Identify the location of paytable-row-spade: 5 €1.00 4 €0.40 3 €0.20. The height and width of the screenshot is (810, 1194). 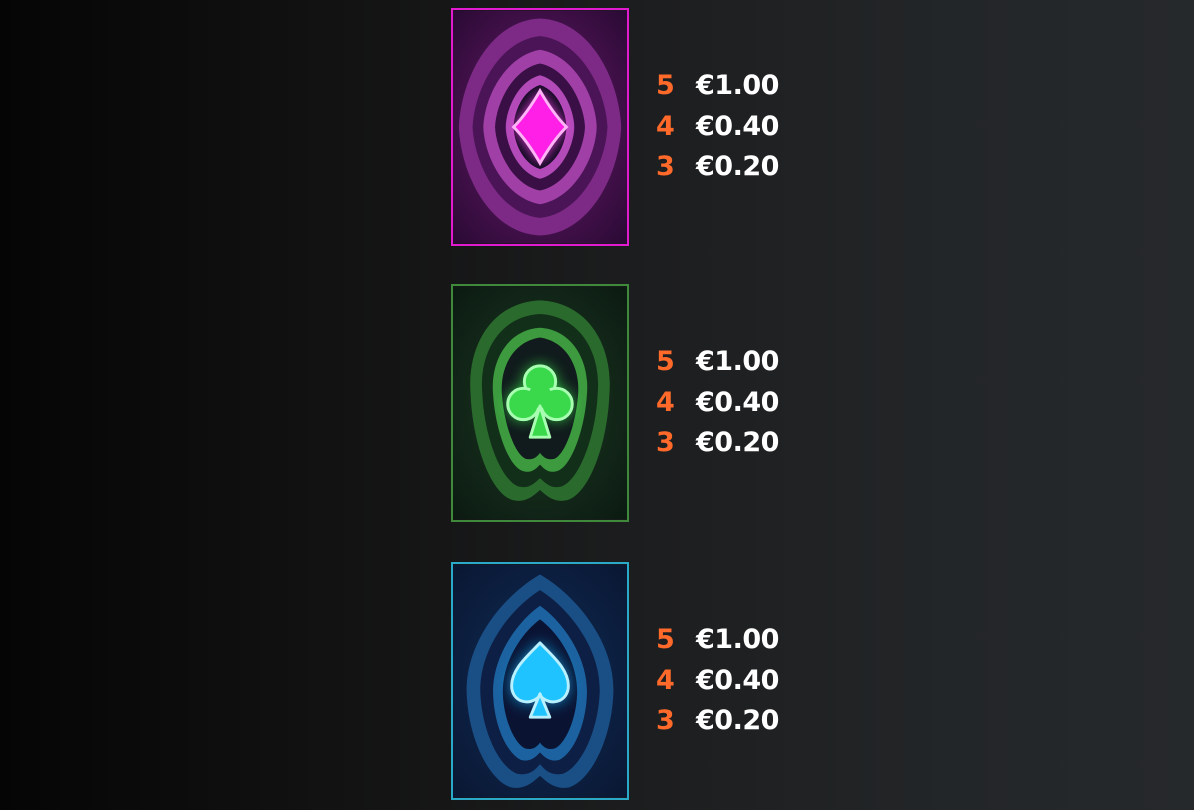
(661, 682).